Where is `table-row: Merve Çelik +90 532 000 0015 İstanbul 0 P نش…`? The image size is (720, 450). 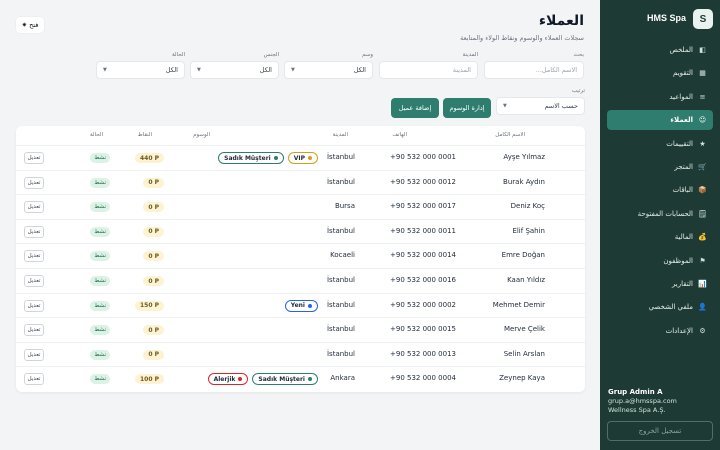 table-row: Merve Çelik +90 532 000 0015 İstanbul 0 P نش… is located at coordinates (300, 330).